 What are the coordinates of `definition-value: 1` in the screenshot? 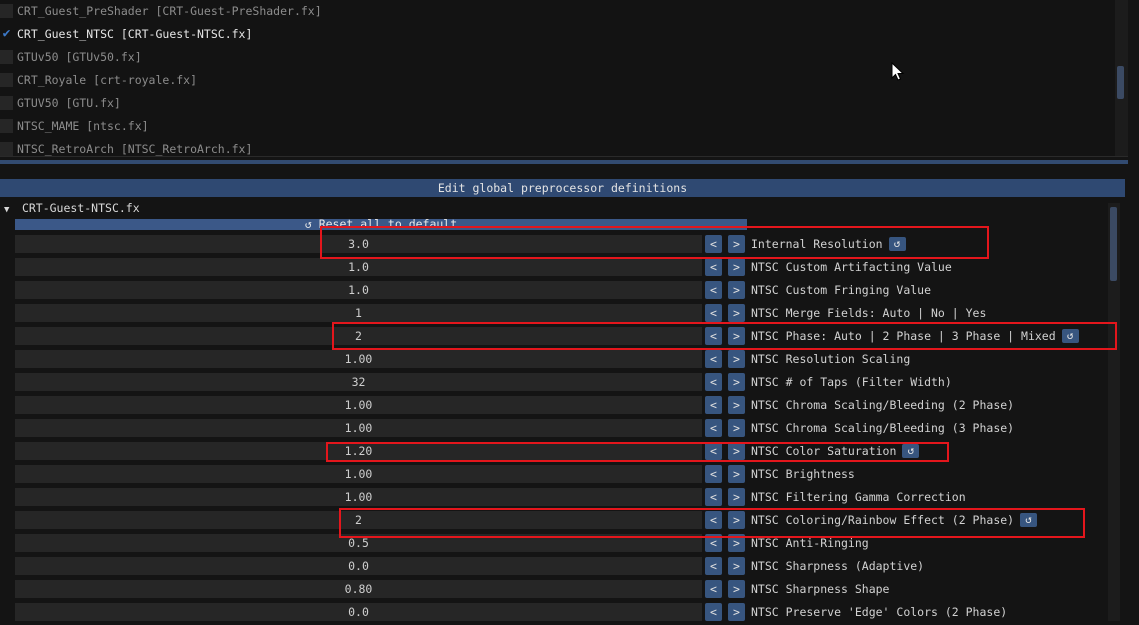 It's located at (358, 313).